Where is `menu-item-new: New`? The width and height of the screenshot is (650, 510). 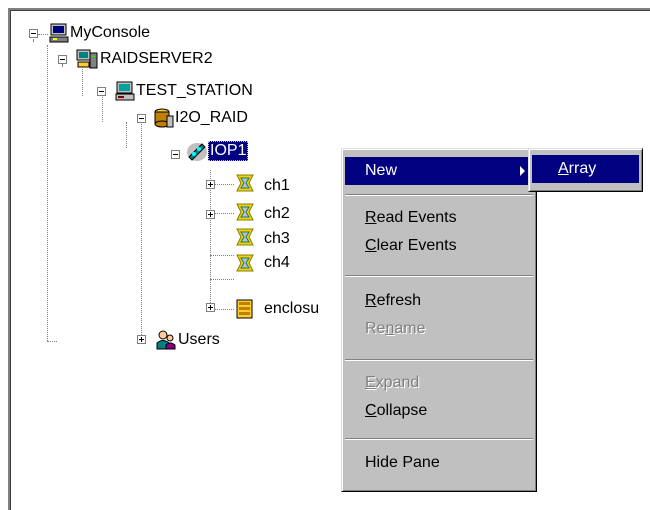
menu-item-new: New is located at coordinates (439, 171).